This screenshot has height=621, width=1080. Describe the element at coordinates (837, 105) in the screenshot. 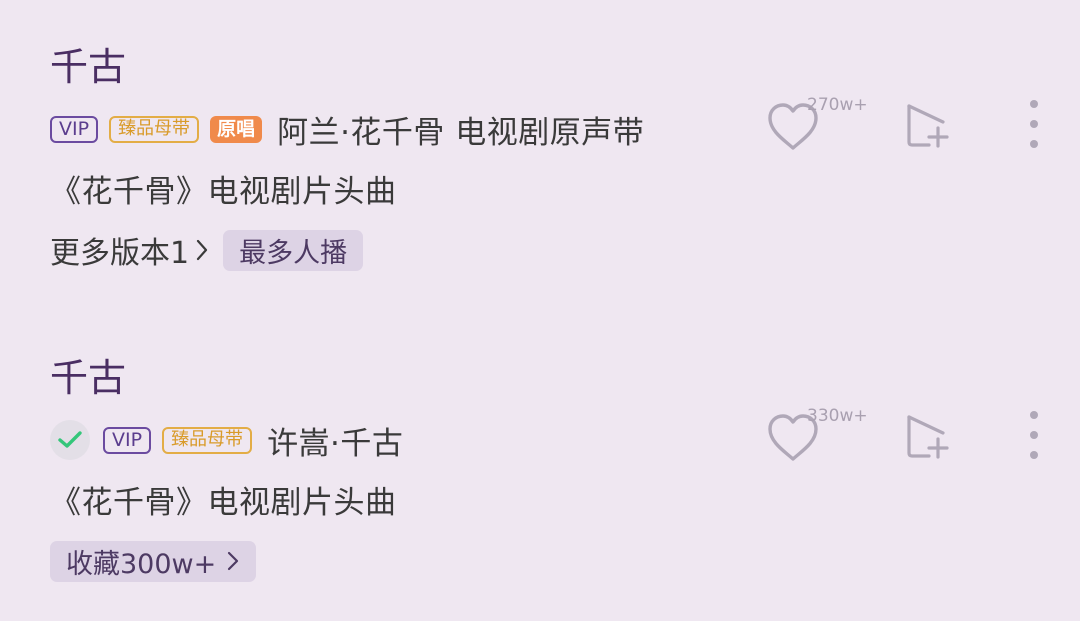

I see `like-count: 270w+` at that location.